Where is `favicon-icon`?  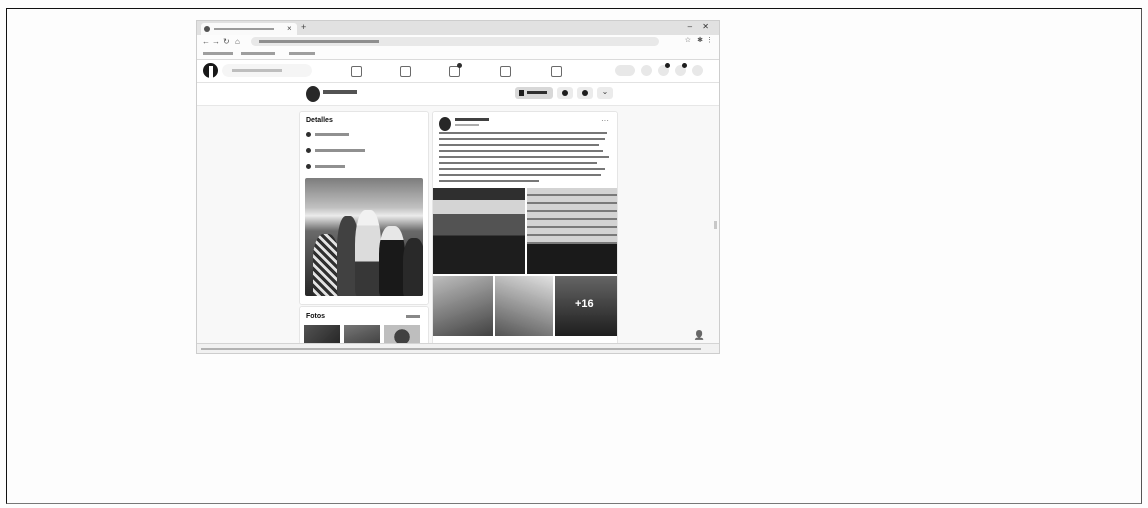 favicon-icon is located at coordinates (207, 29).